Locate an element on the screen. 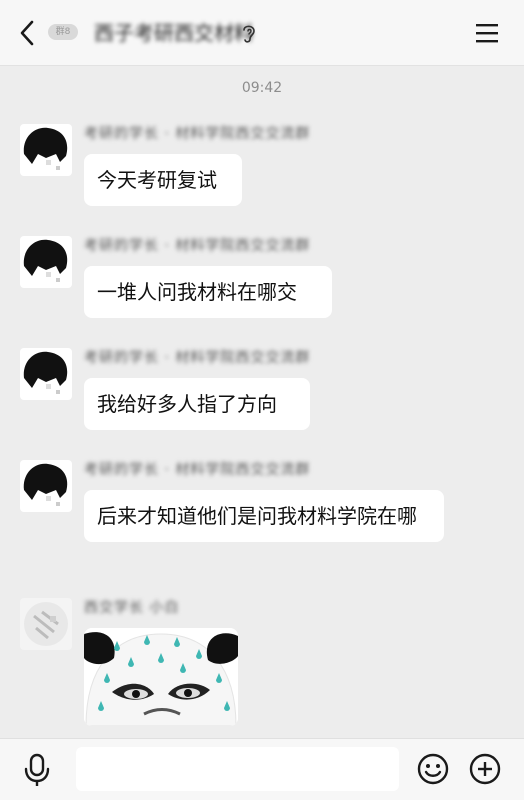 This screenshot has width=524, height=800. message-input is located at coordinates (237, 769).